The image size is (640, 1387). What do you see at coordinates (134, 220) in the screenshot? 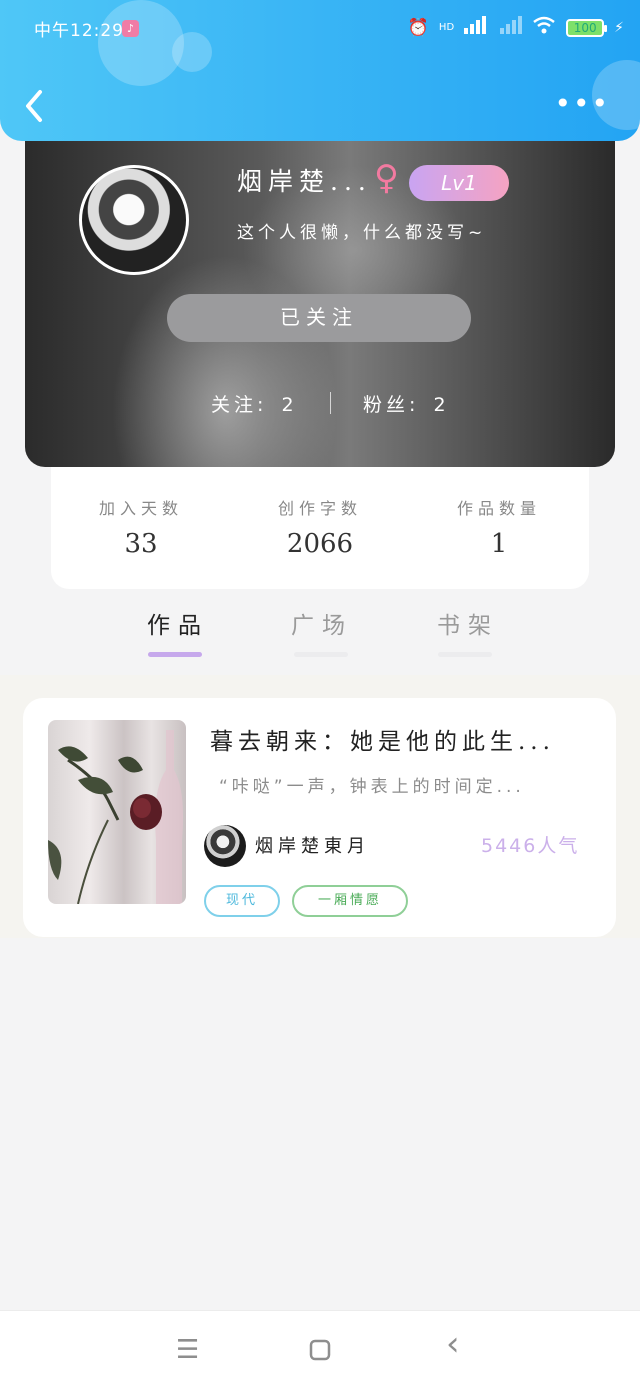
I see `avatar` at bounding box center [134, 220].